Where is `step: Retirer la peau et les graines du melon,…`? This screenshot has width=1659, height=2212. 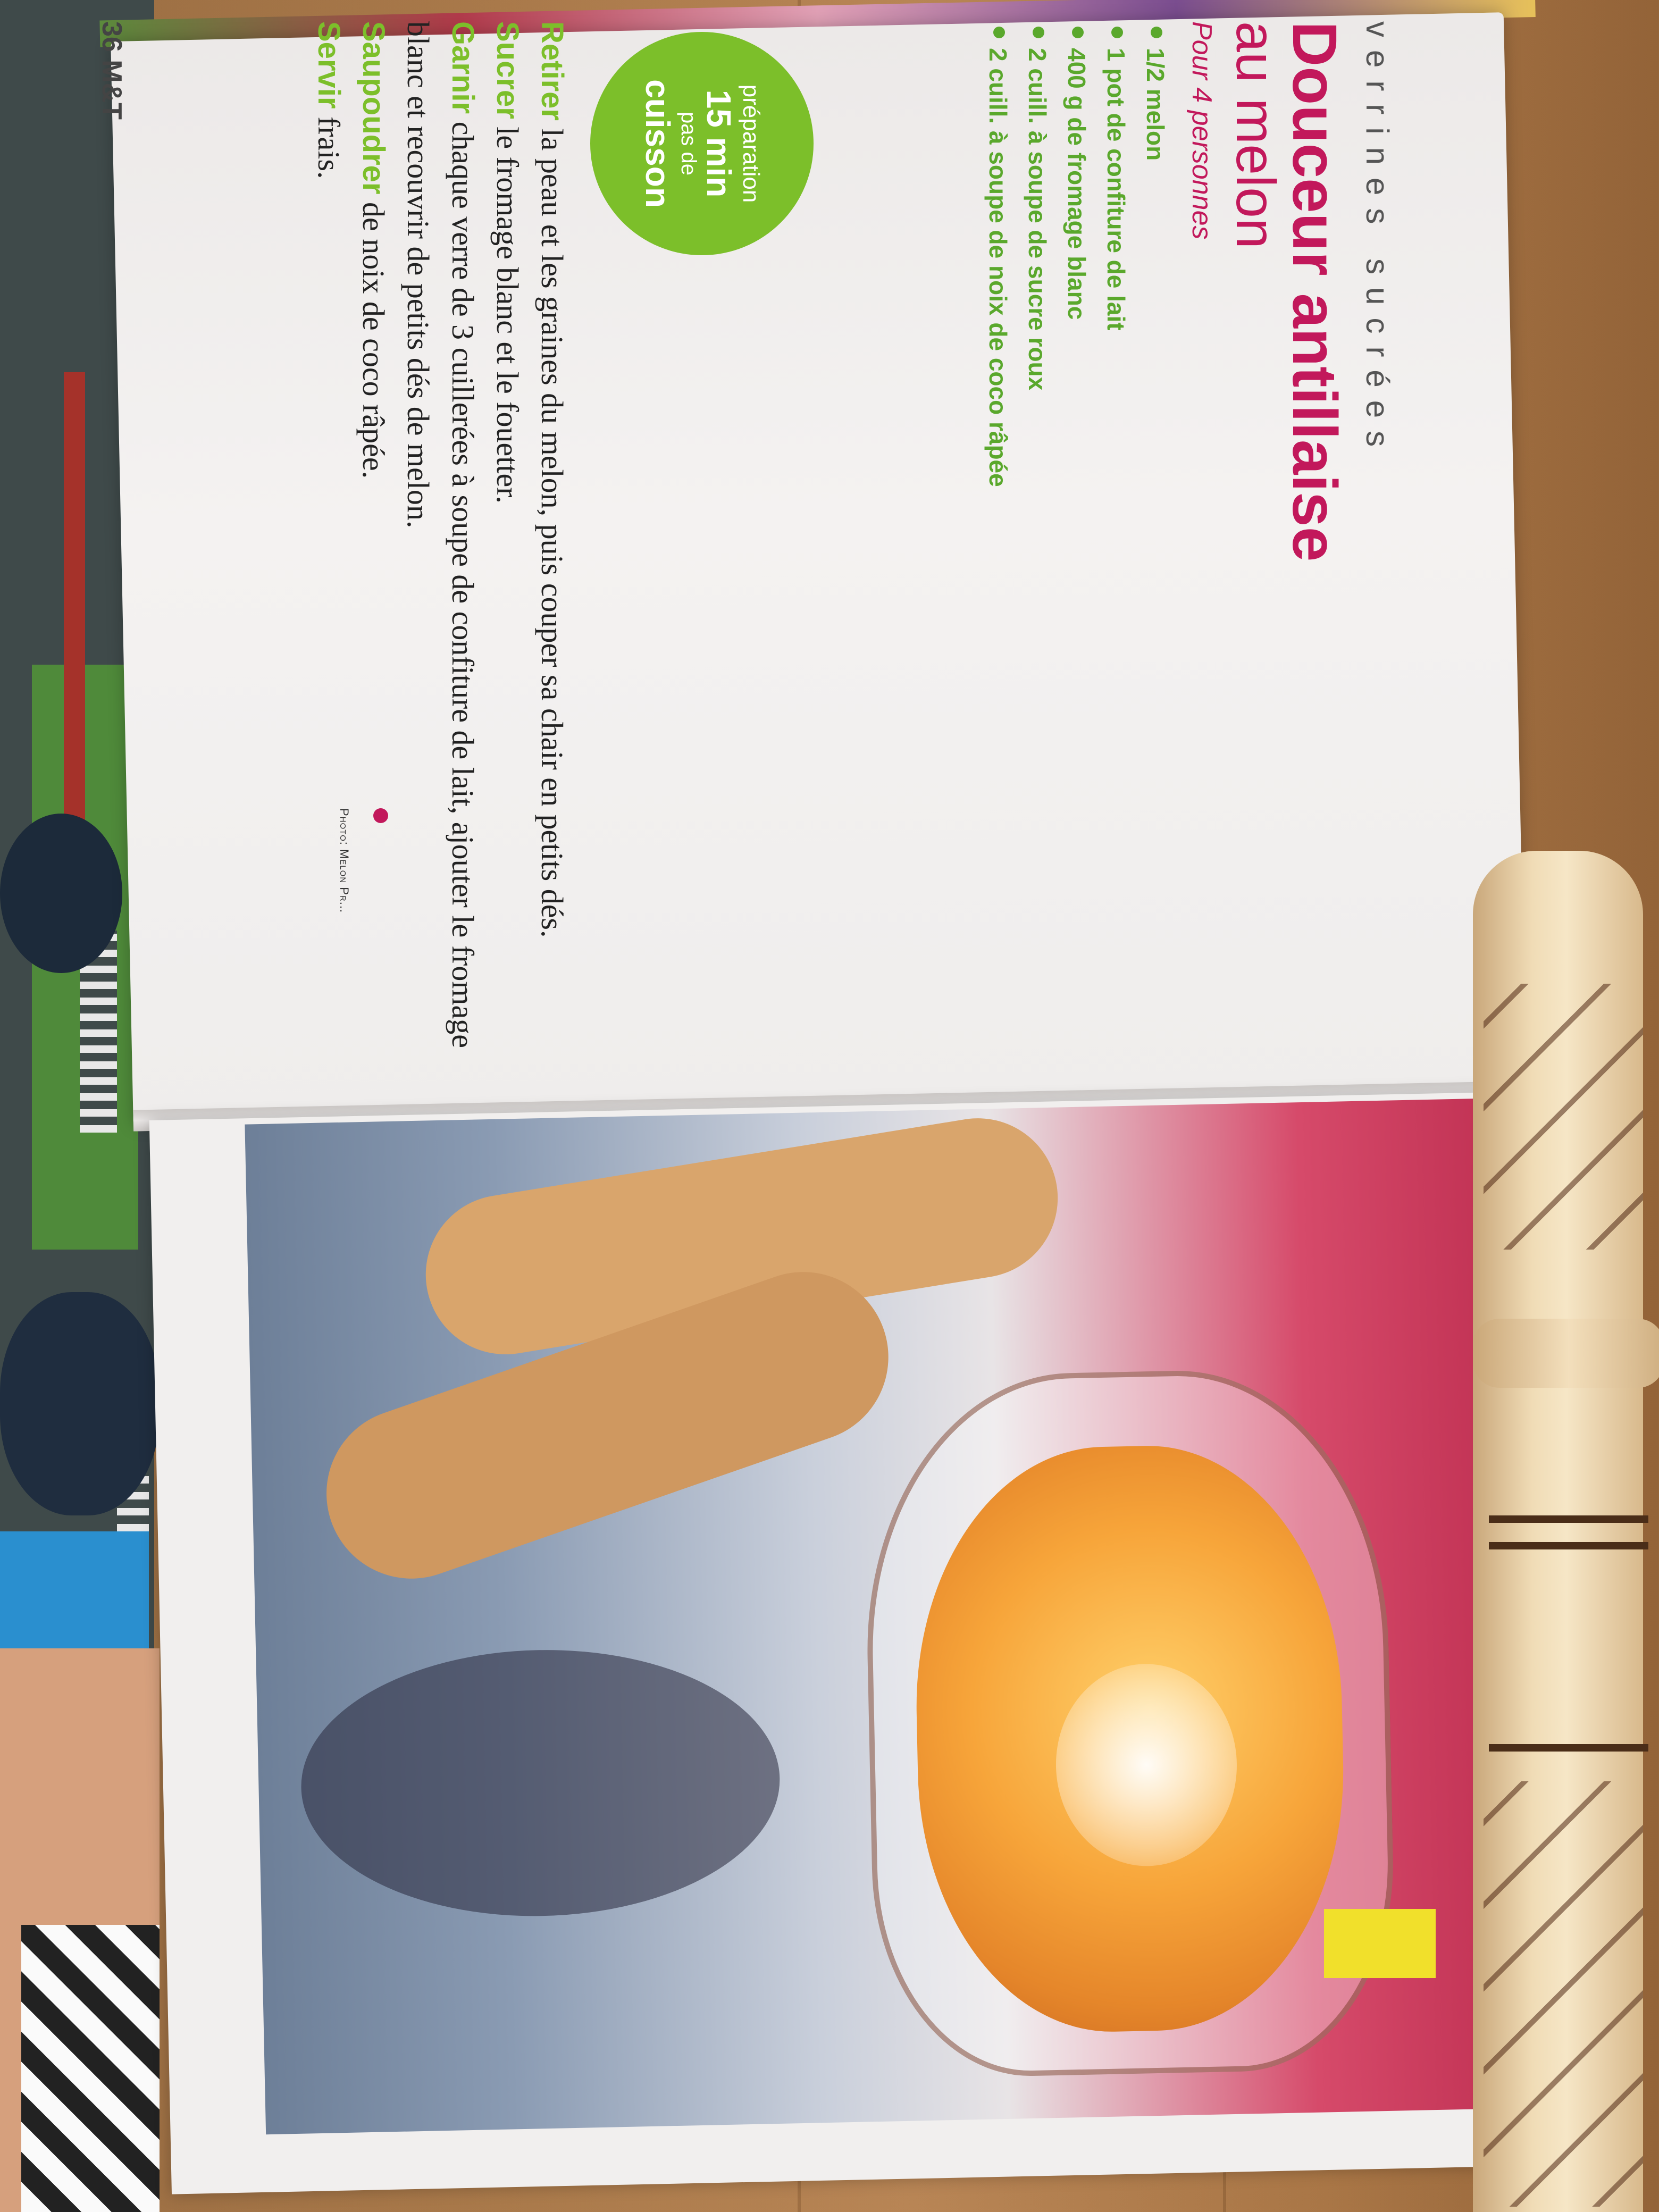
step: Retirer la peau et les graines du melon,… is located at coordinates (552, 479).